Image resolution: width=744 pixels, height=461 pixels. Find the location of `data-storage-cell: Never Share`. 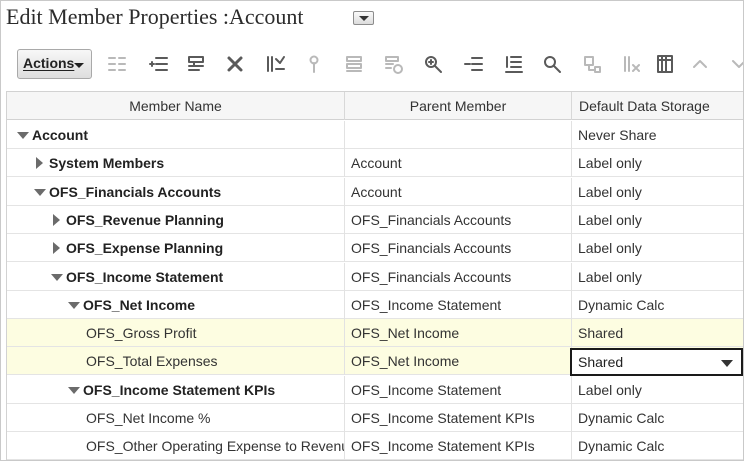

data-storage-cell: Never Share is located at coordinates (657, 135).